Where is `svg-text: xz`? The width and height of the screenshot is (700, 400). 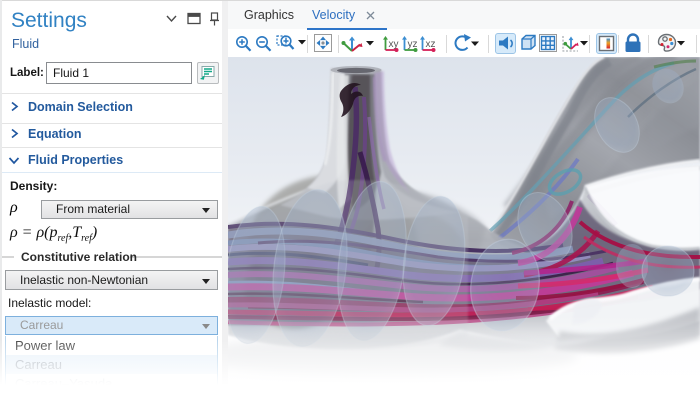 svg-text: xz is located at coordinates (431, 44).